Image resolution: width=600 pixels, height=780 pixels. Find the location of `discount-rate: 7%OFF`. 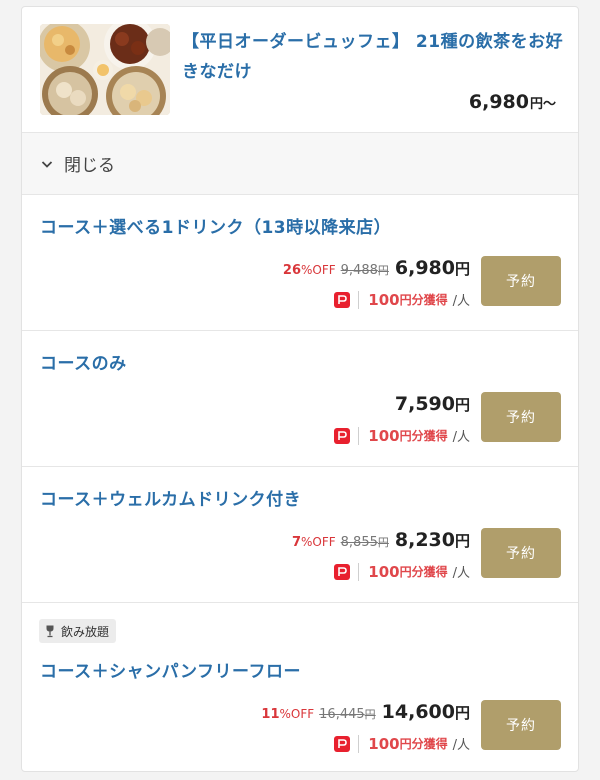

discount-rate: 7%OFF is located at coordinates (314, 542).